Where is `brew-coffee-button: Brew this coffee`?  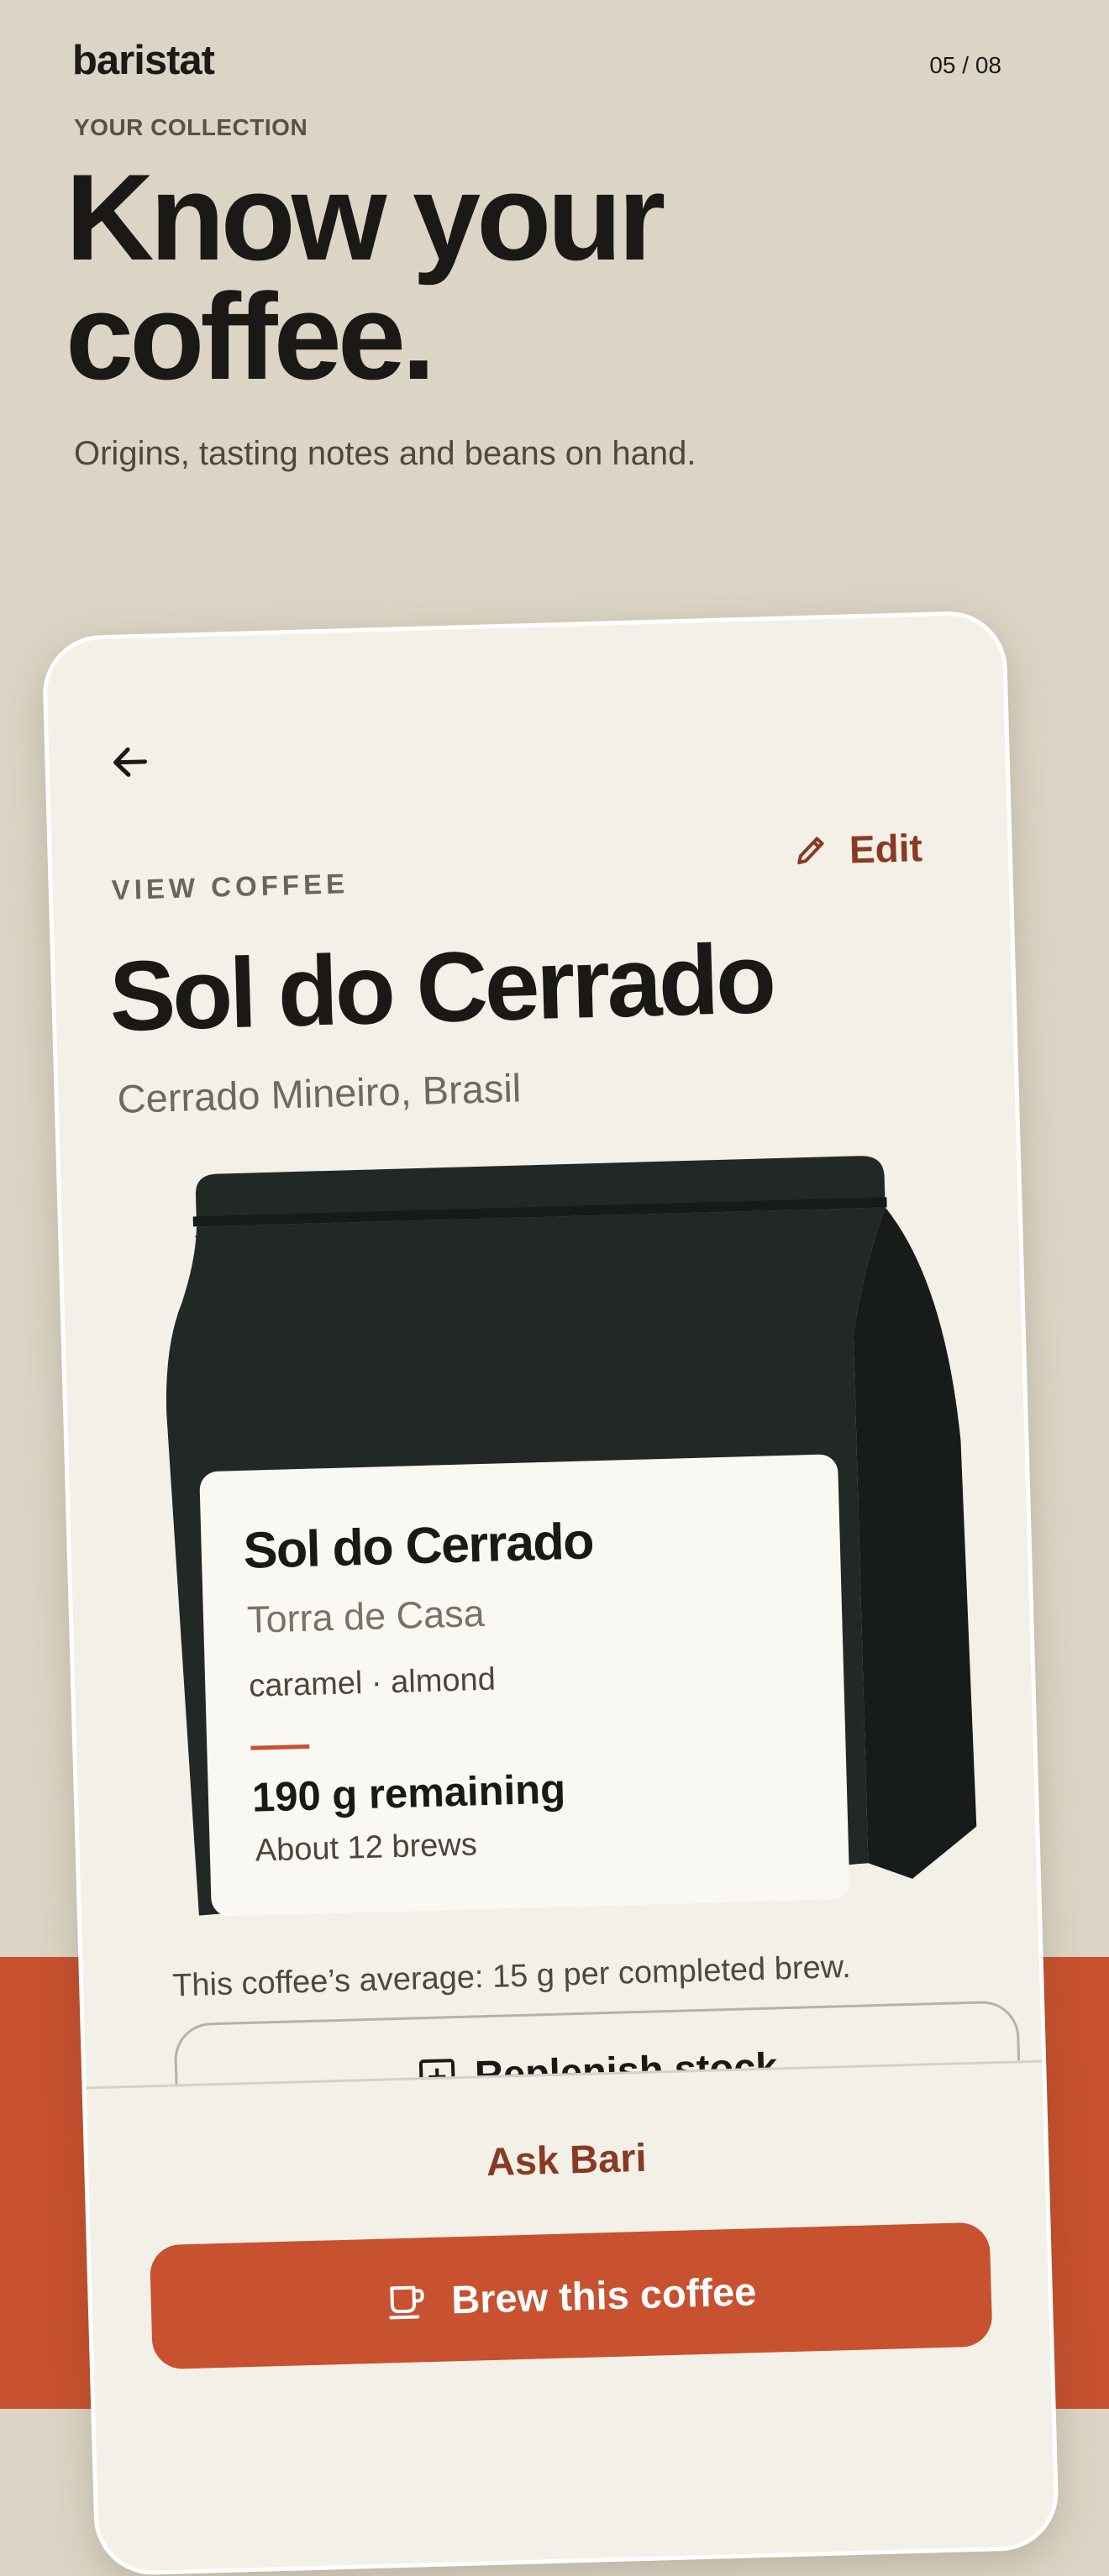
brew-coffee-button: Brew this coffee is located at coordinates (571, 2296).